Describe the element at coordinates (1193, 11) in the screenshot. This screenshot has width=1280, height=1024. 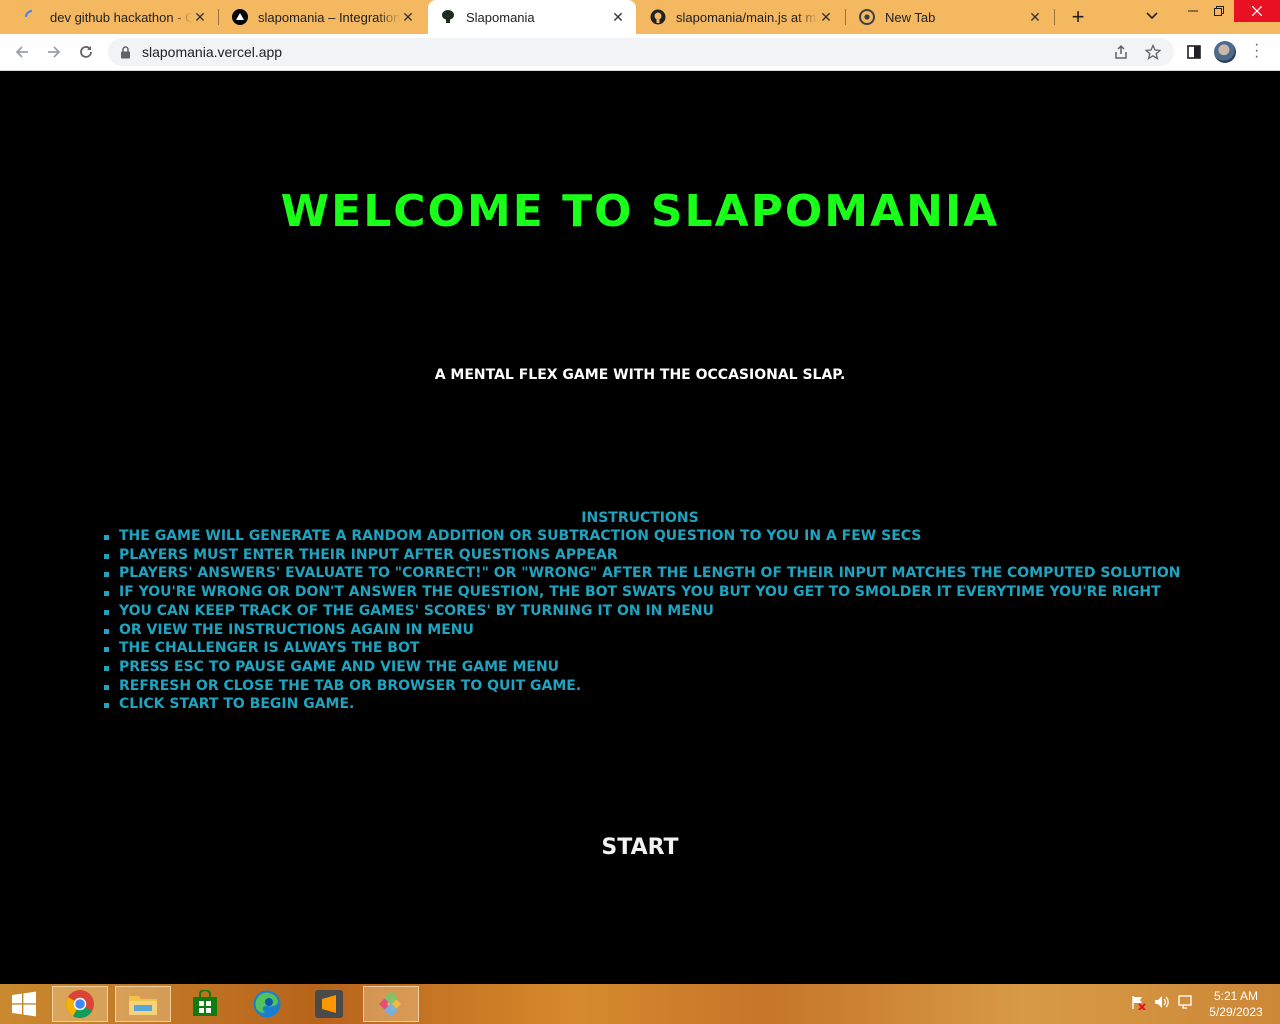
I see `minimize-icon` at that location.